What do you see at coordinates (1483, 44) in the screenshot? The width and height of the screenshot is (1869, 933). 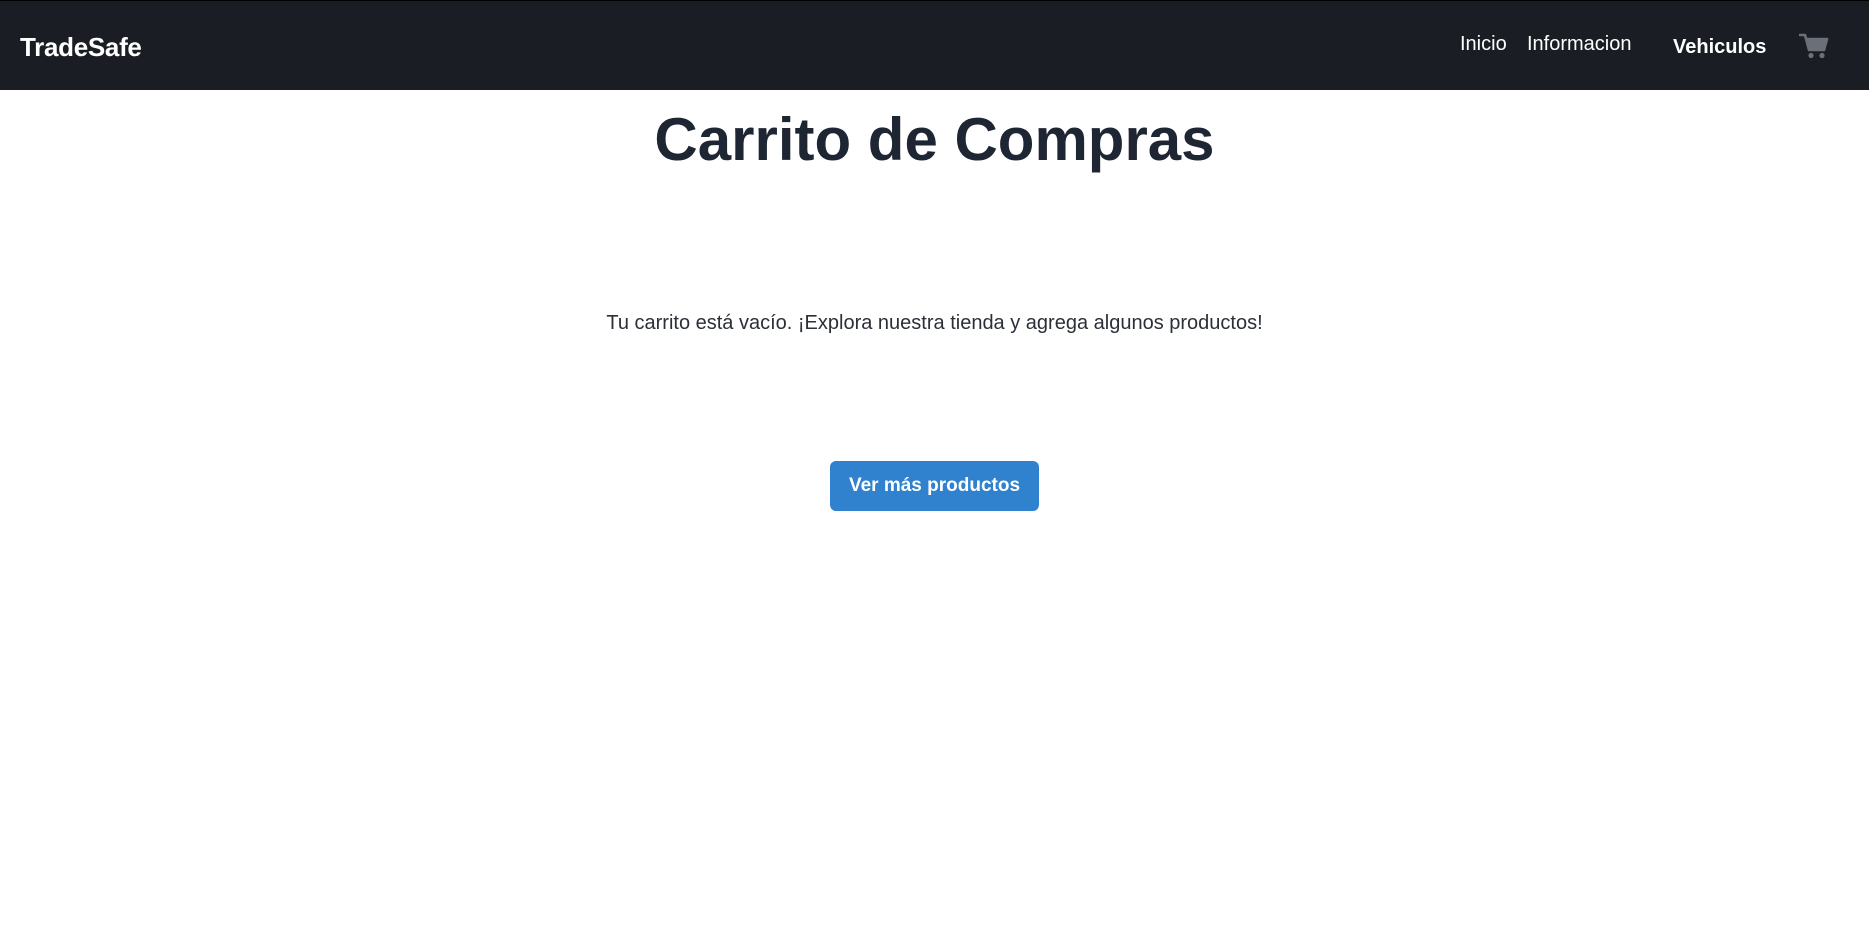 I see `nav-link-inicio: Inicio` at bounding box center [1483, 44].